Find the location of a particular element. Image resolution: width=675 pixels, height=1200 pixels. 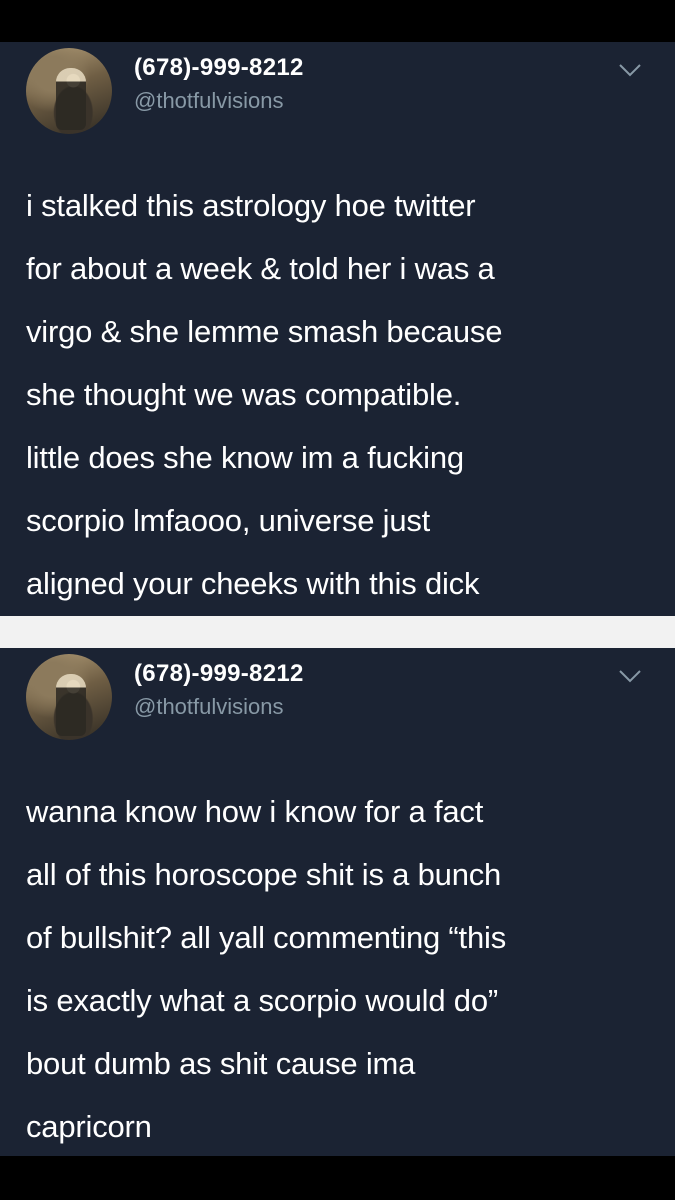

tweet-text-line: bout dumb as shit cause ima is located at coordinates (221, 1063).